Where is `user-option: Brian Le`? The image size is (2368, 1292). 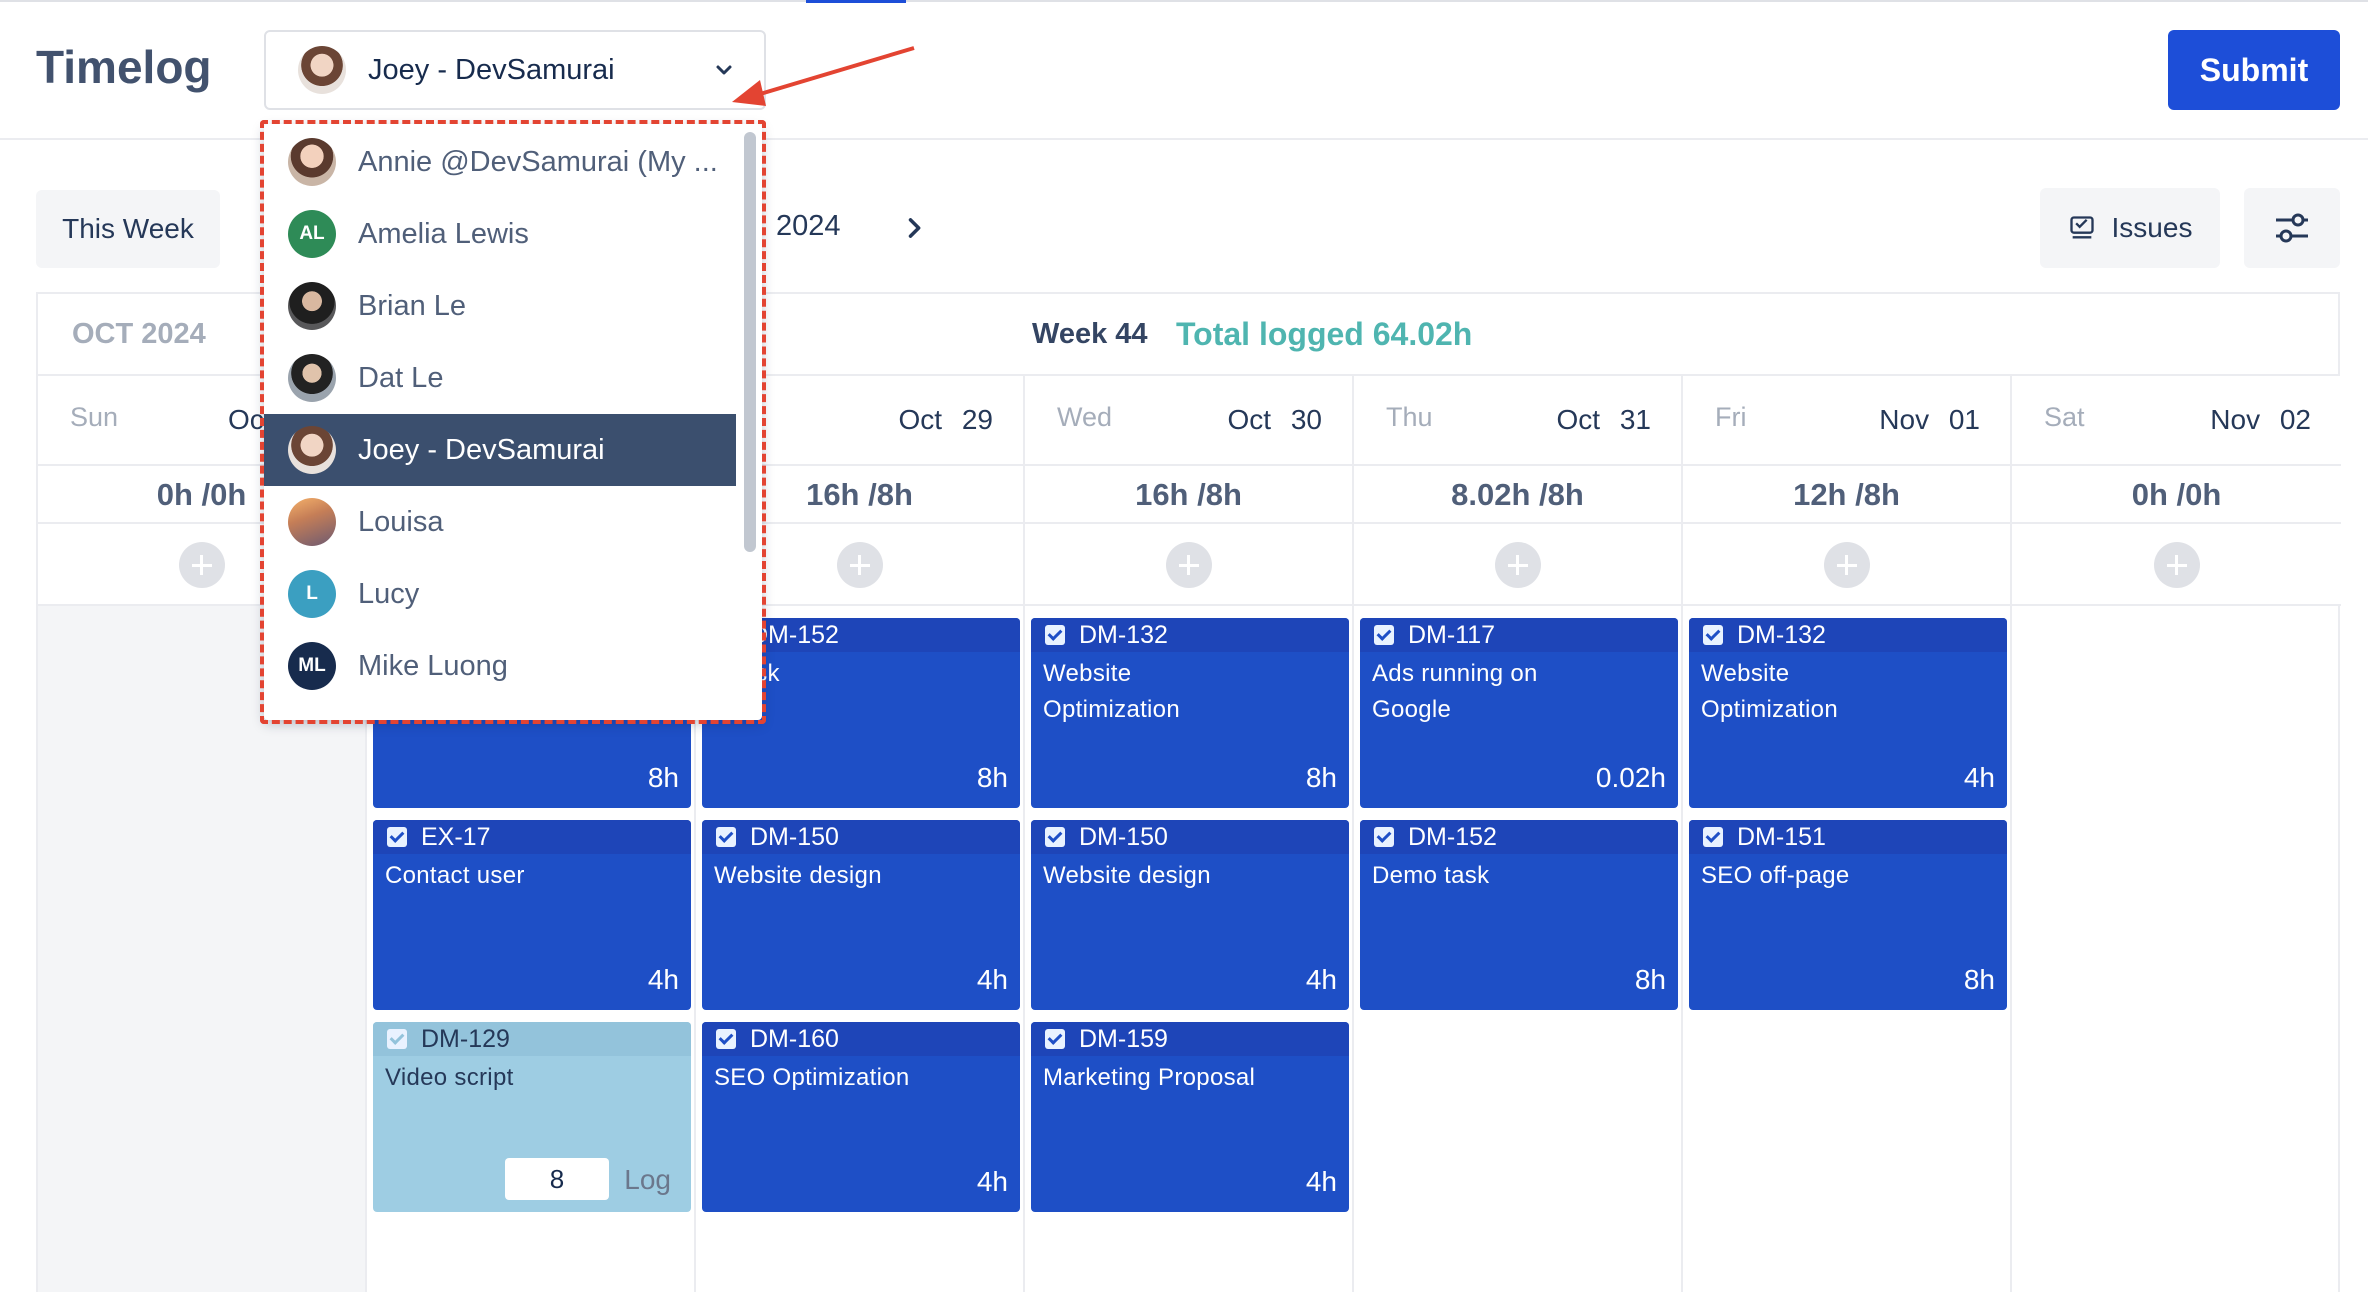 user-option: Brian Le is located at coordinates (500, 306).